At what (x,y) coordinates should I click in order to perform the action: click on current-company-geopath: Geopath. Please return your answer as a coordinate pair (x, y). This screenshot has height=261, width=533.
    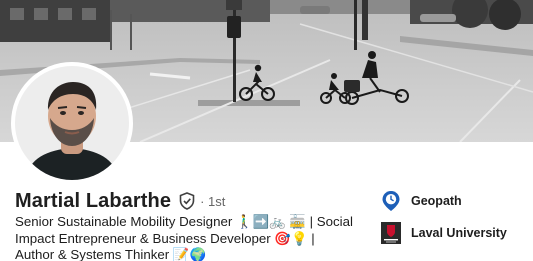
    Looking at the image, I should click on (421, 201).